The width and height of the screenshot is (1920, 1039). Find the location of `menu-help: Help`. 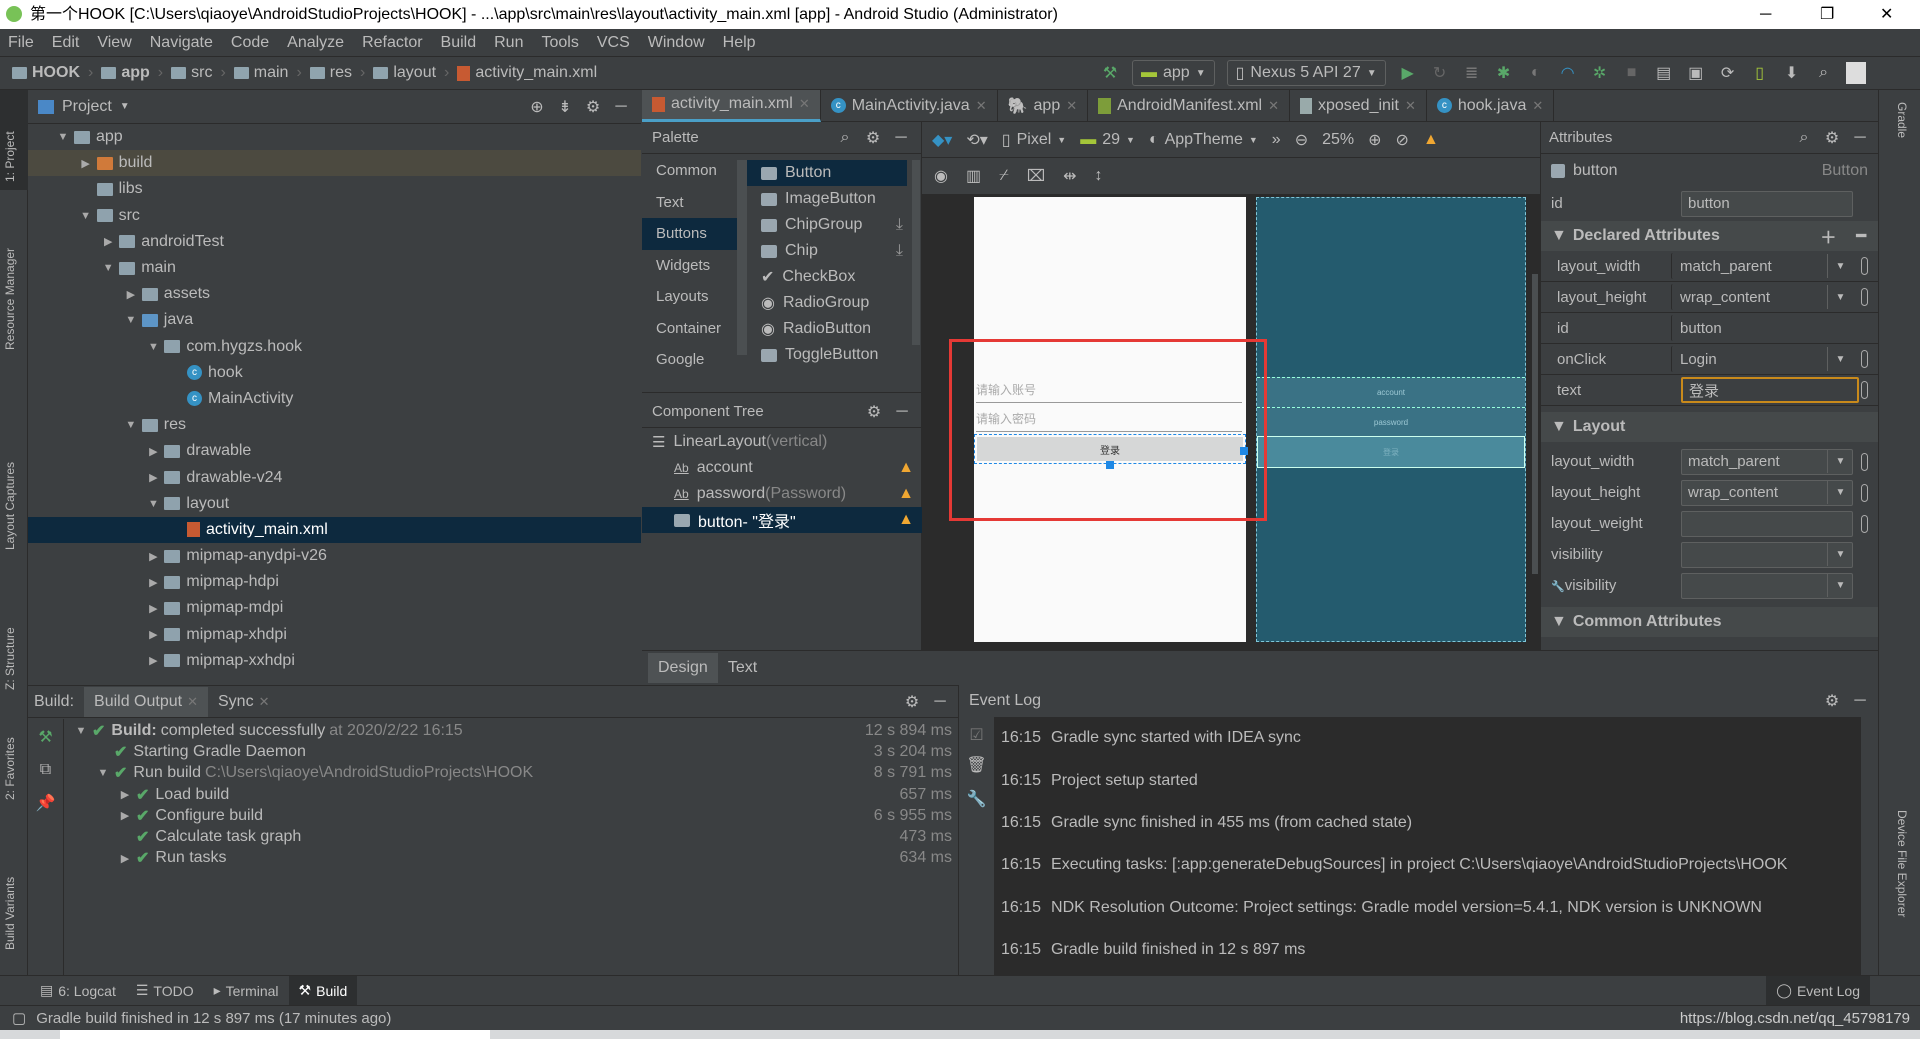

menu-help: Help is located at coordinates (739, 43).